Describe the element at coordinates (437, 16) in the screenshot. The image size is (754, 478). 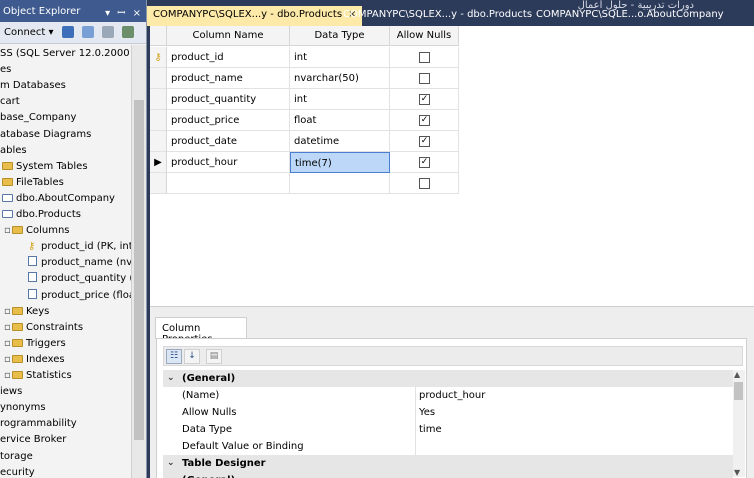
I see `tab-products: COMPANYPC\SQLEX...y - dbo.Products` at that location.